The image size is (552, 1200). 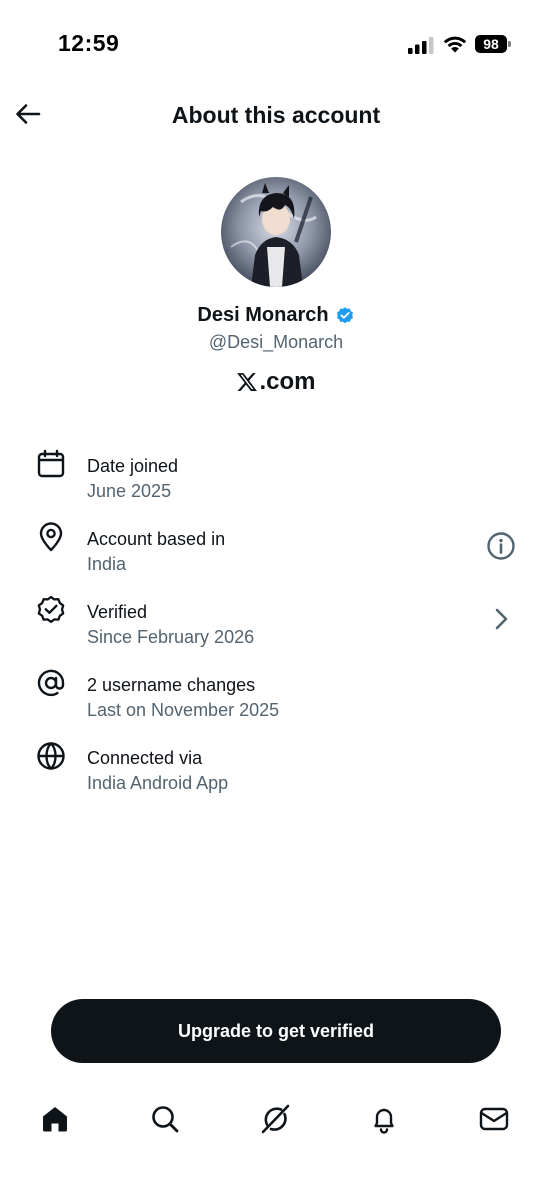 I want to click on bottom-nav, so click(x=276, y=1120).